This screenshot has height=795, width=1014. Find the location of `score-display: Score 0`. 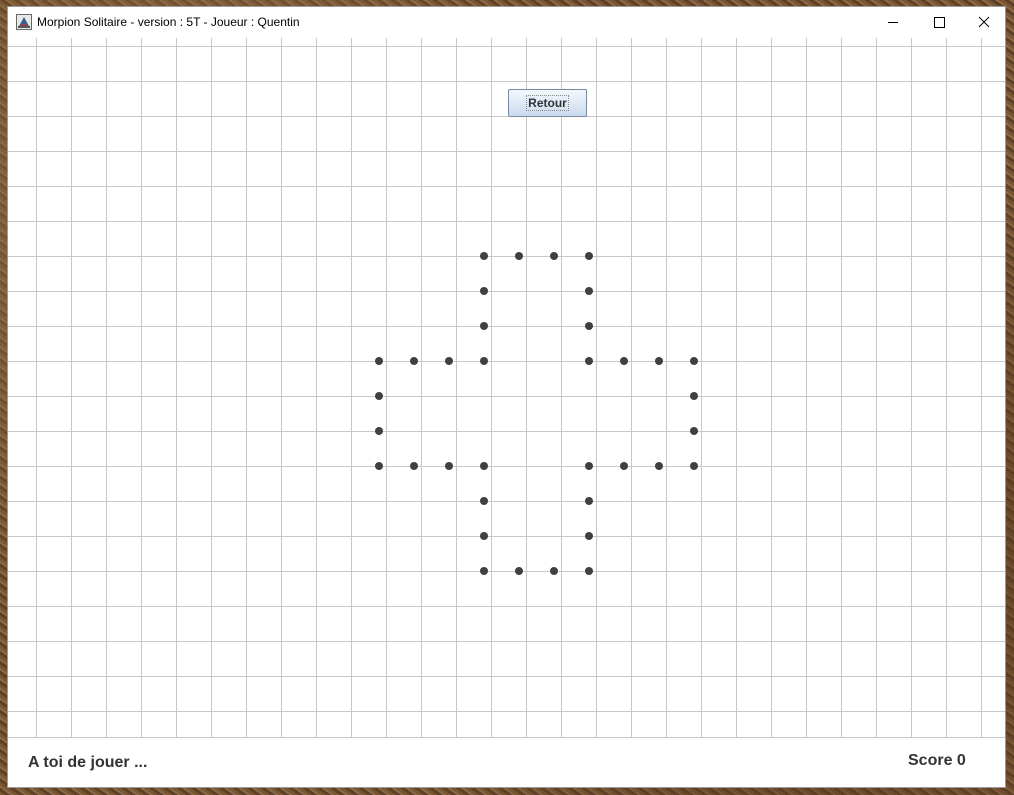

score-display: Score 0 is located at coordinates (937, 760).